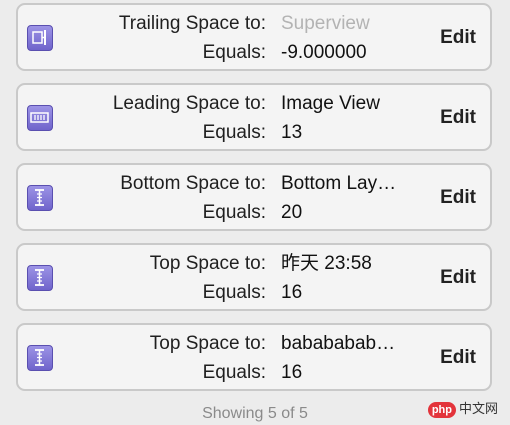 This screenshot has height=425, width=510. Describe the element at coordinates (254, 117) in the screenshot. I see `constraint-row: Leading Space to: Image View Equals: 13 Edit` at that location.